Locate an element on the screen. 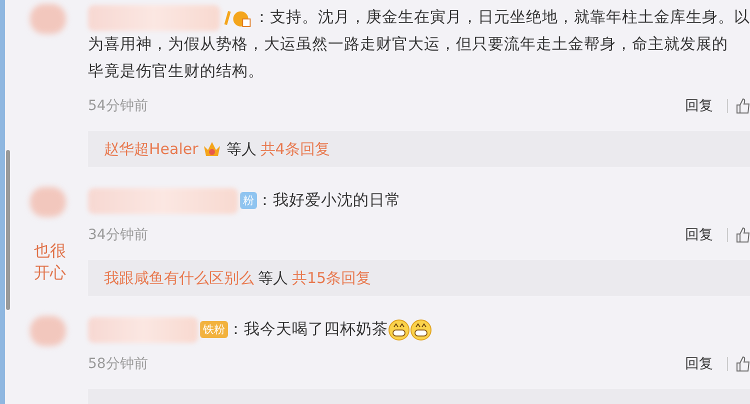 Image resolution: width=750 pixels, height=404 pixels. comment-time: 34分钟前 is located at coordinates (118, 235).